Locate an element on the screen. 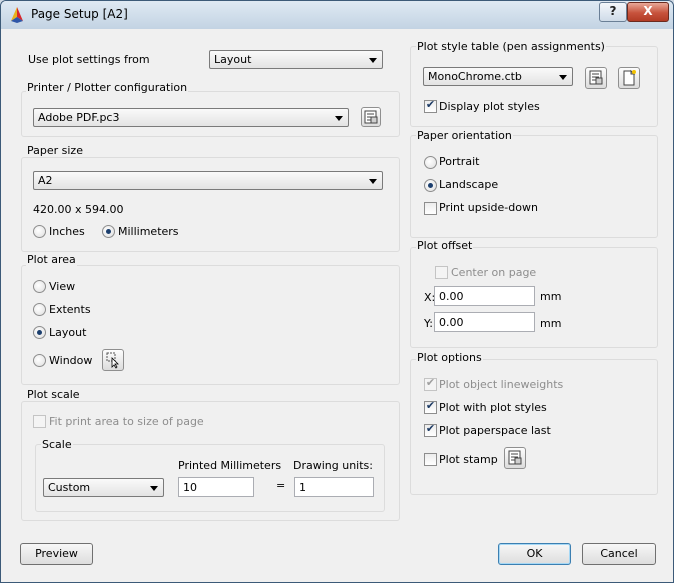 This screenshot has height=583, width=674. upside-down-label: Print upside-down is located at coordinates (488, 207).